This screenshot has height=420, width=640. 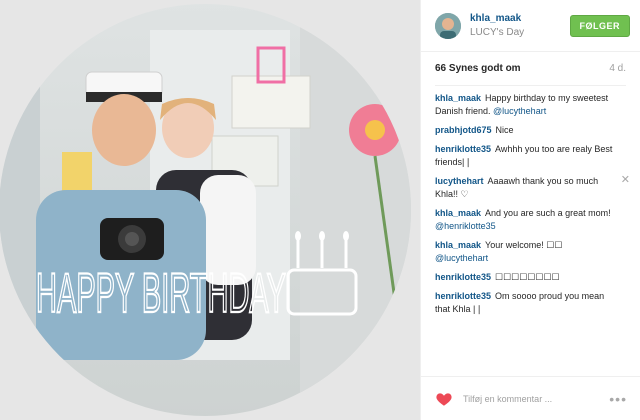 I want to click on comment-mention: @henriklotte35, so click(x=465, y=226).